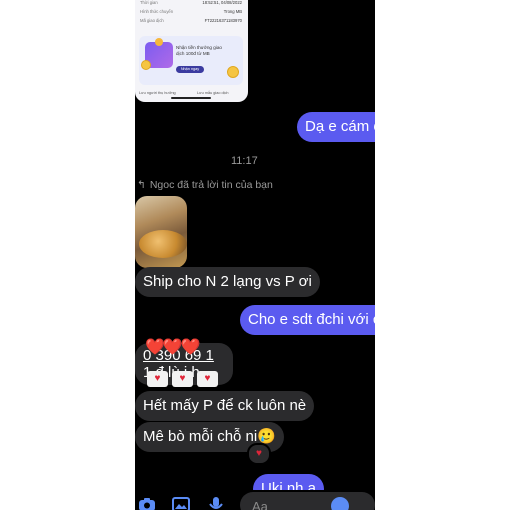 This screenshot has width=510, height=510. Describe the element at coordinates (149, 2) in the screenshot. I see `receipt-label: Thời gian` at that location.